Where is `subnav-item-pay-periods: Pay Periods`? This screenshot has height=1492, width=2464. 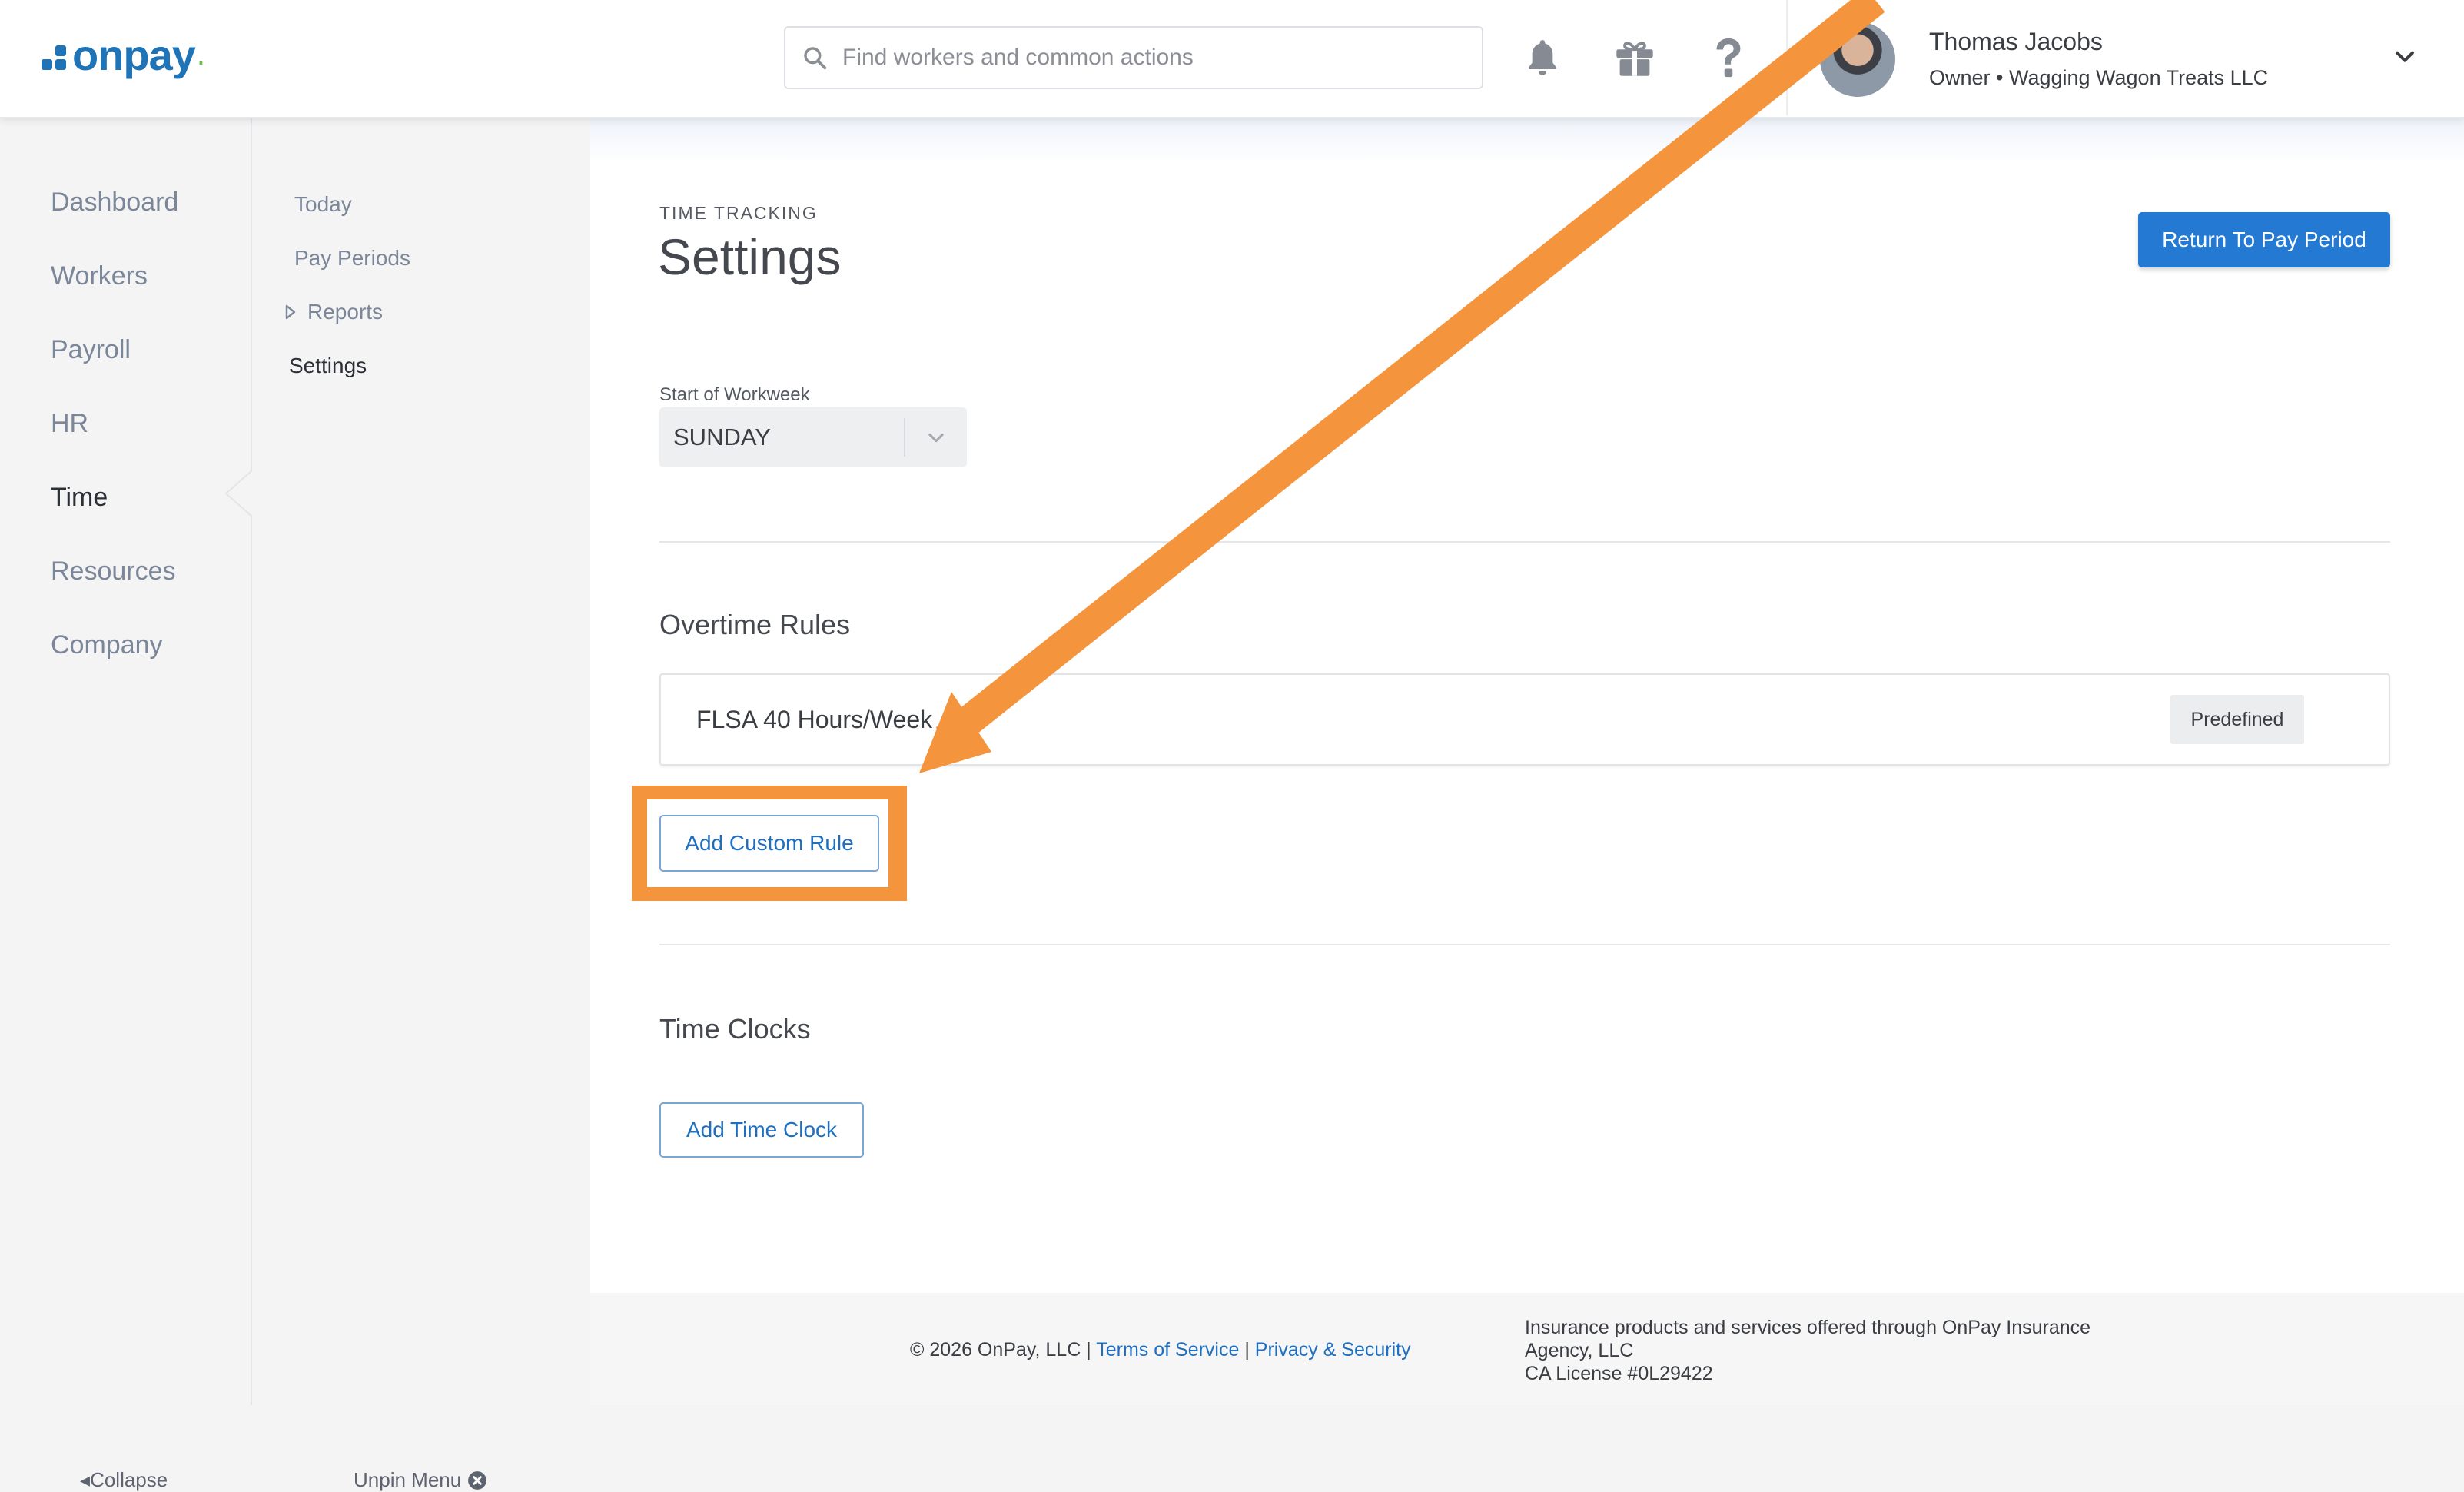 subnav-item-pay-periods: Pay Periods is located at coordinates (352, 258).